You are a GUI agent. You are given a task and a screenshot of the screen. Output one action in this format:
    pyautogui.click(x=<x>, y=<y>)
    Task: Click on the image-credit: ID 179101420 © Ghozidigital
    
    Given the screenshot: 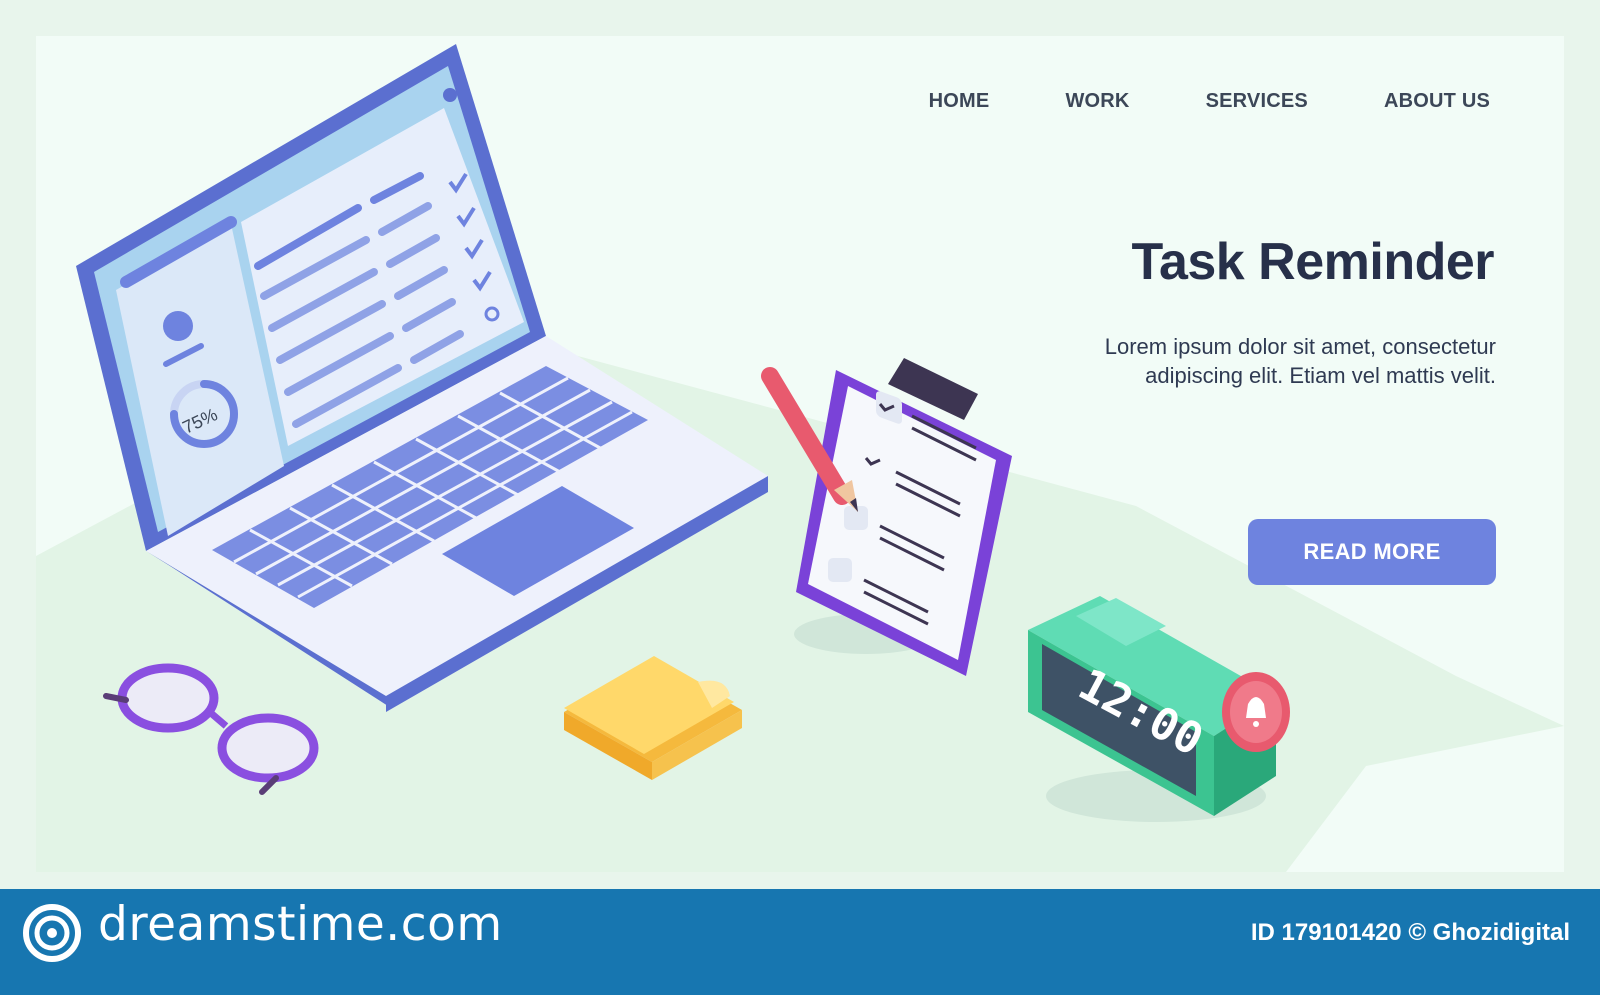 What is the action you would take?
    pyautogui.click(x=1410, y=932)
    